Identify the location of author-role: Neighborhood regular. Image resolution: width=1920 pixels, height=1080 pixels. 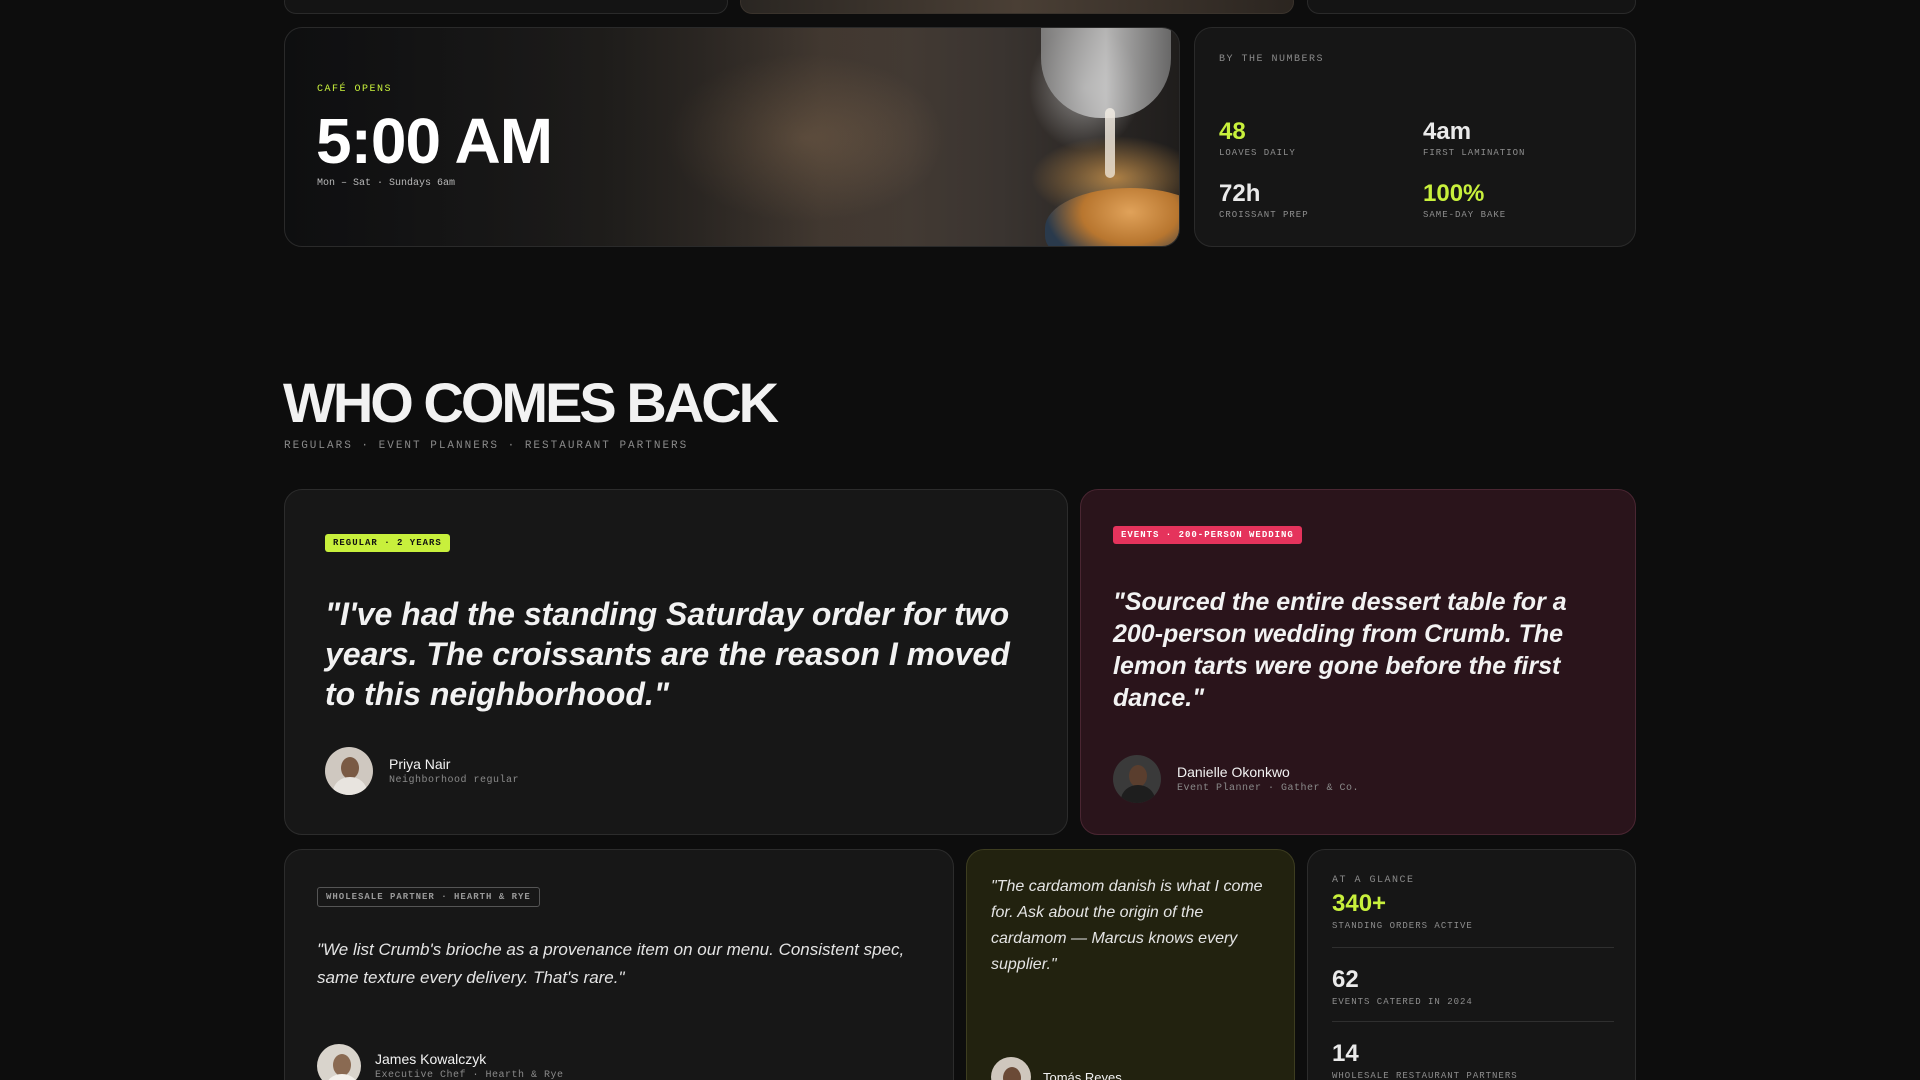
(454, 780).